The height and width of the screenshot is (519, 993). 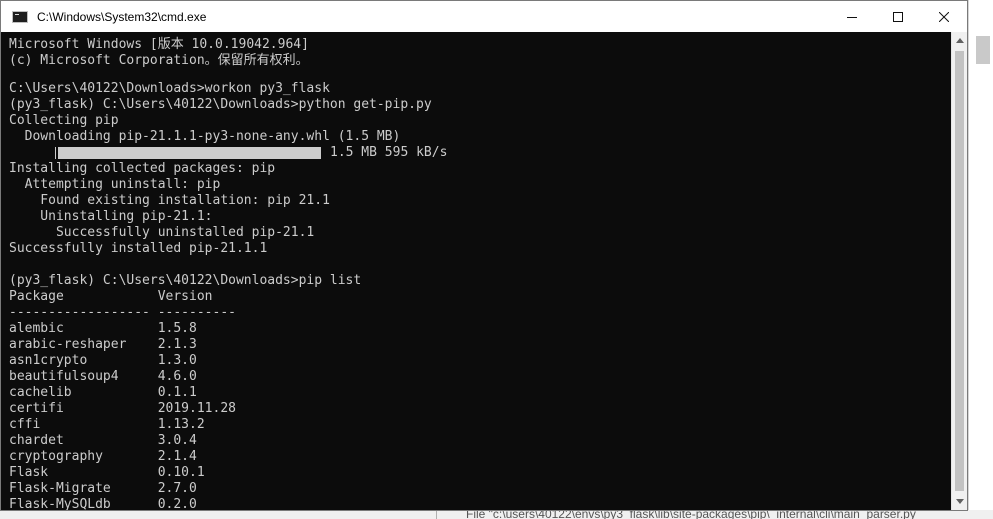 I want to click on console-line: Microsoft Windows [版本 10.0.19042.964], so click(x=159, y=44).